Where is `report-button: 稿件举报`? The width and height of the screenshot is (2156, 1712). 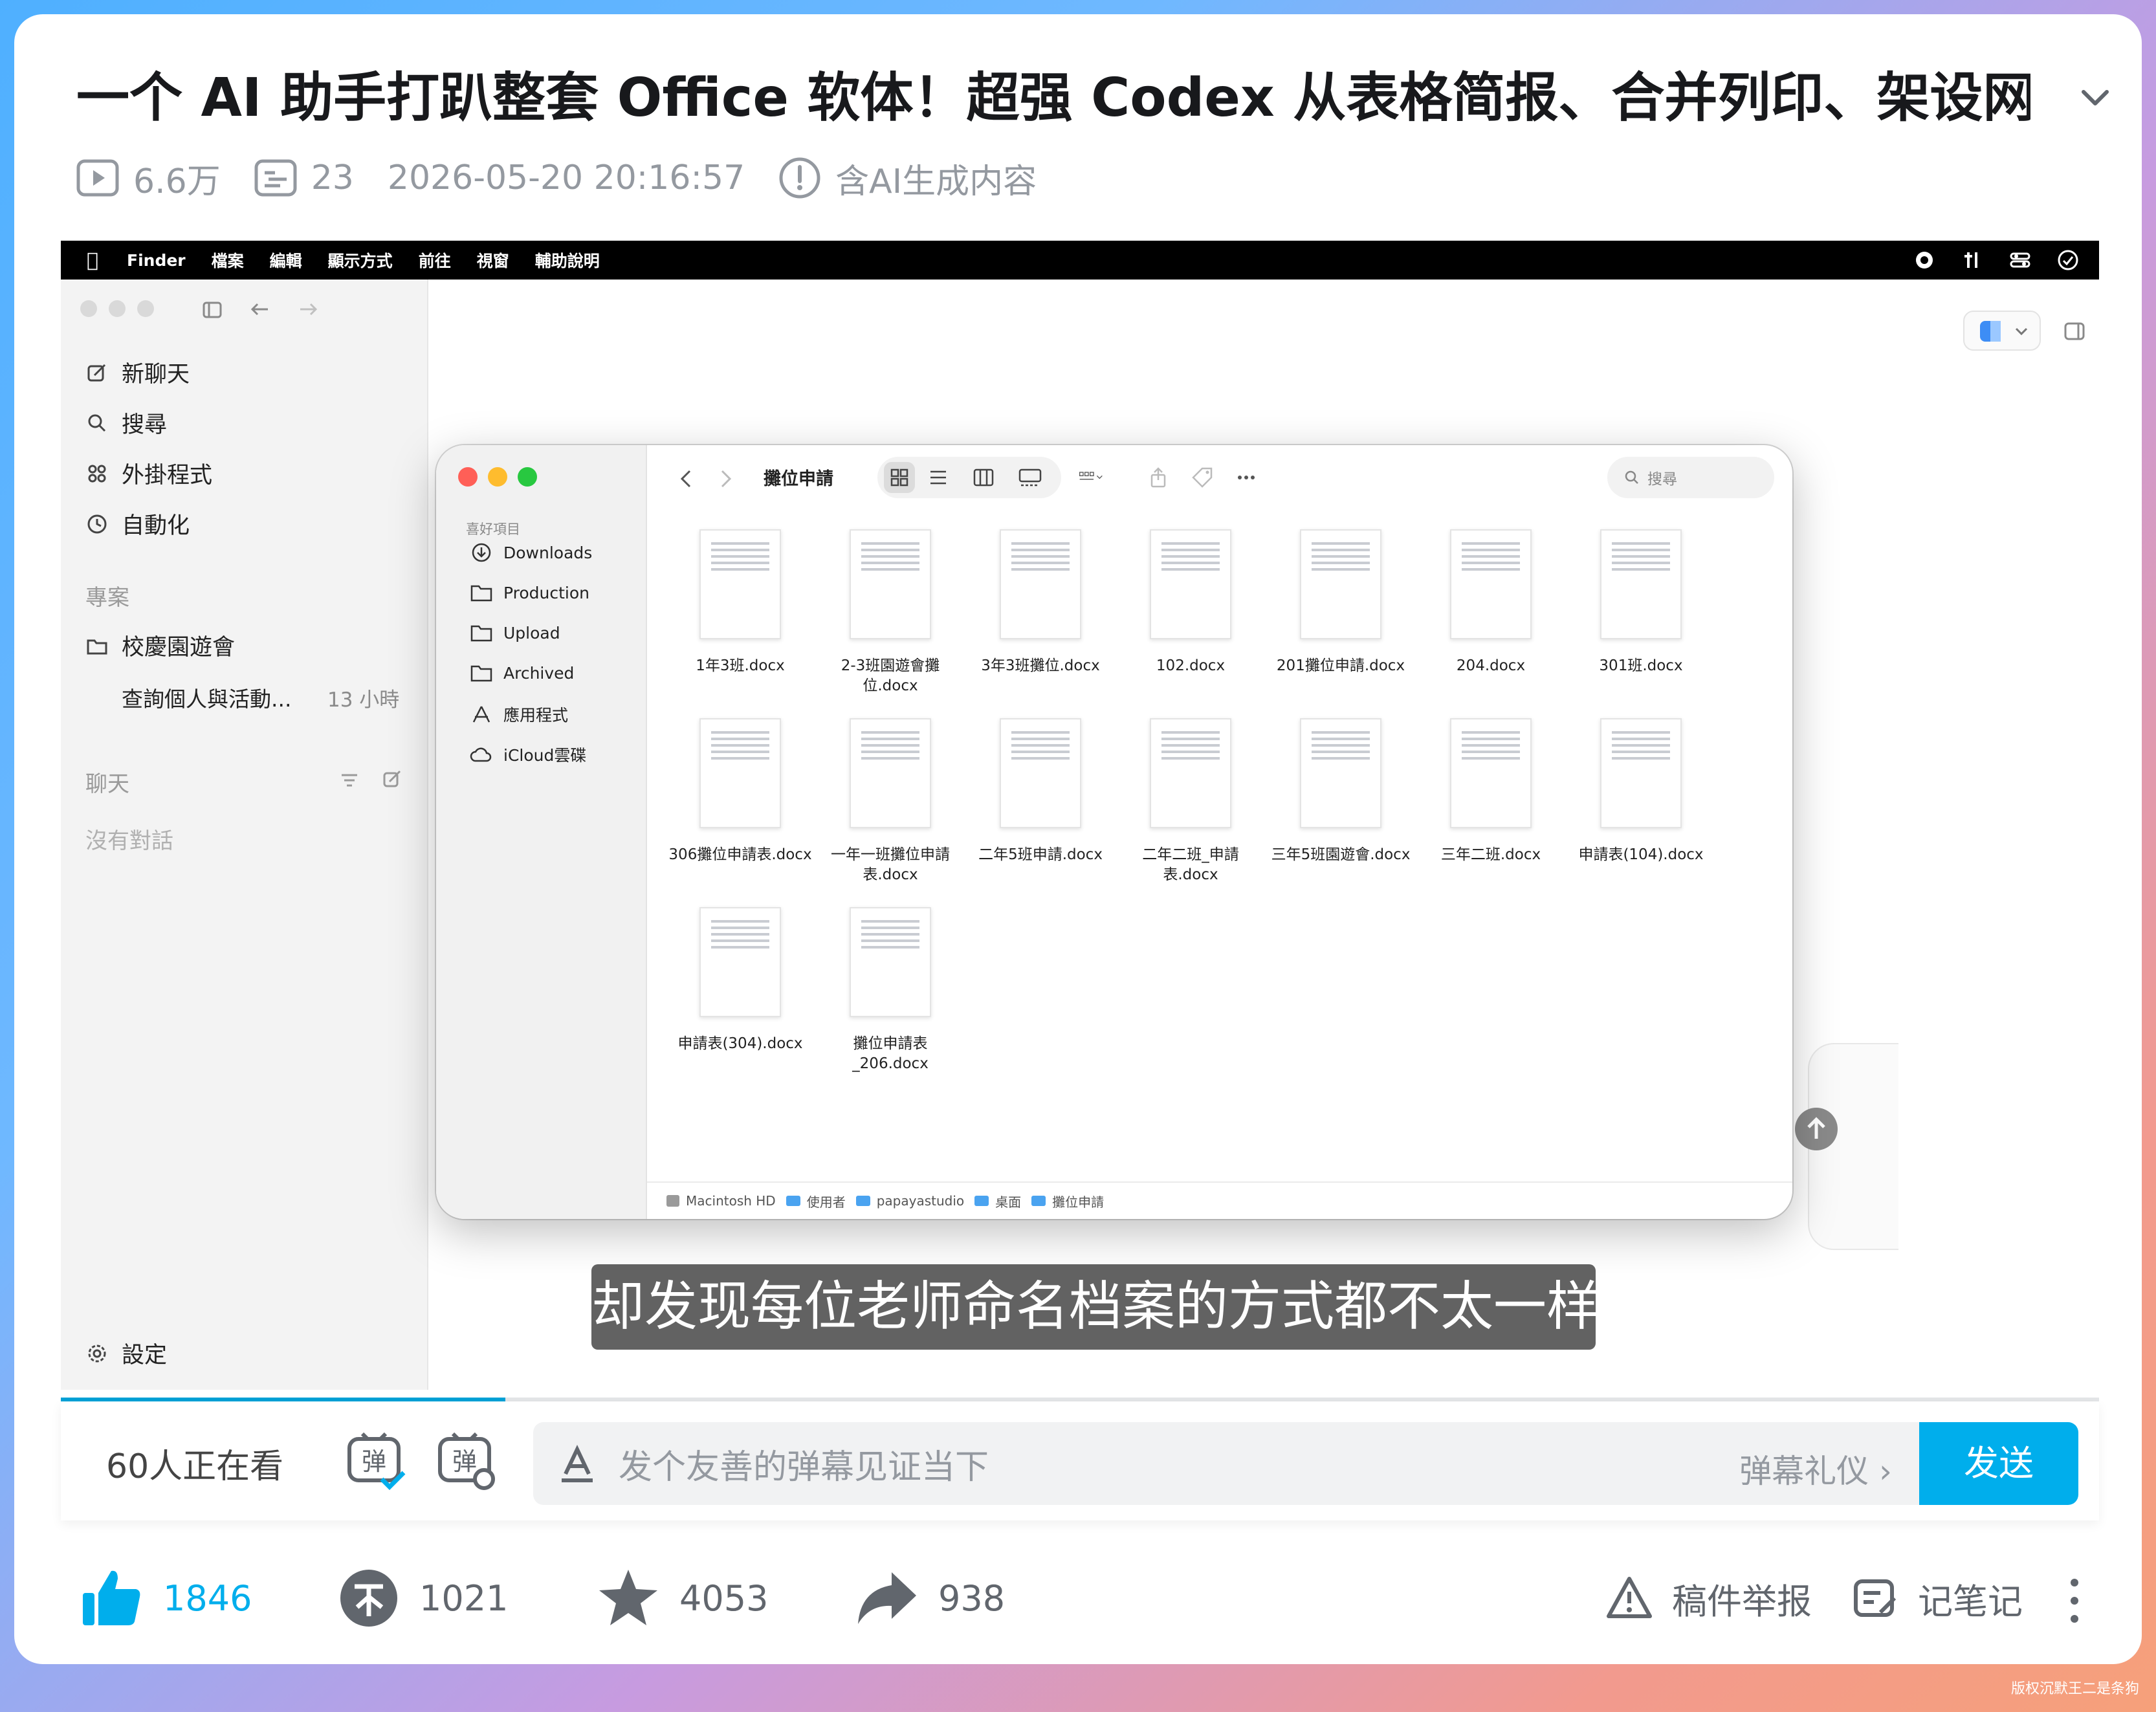
report-button: 稿件举报 is located at coordinates (1709, 1598).